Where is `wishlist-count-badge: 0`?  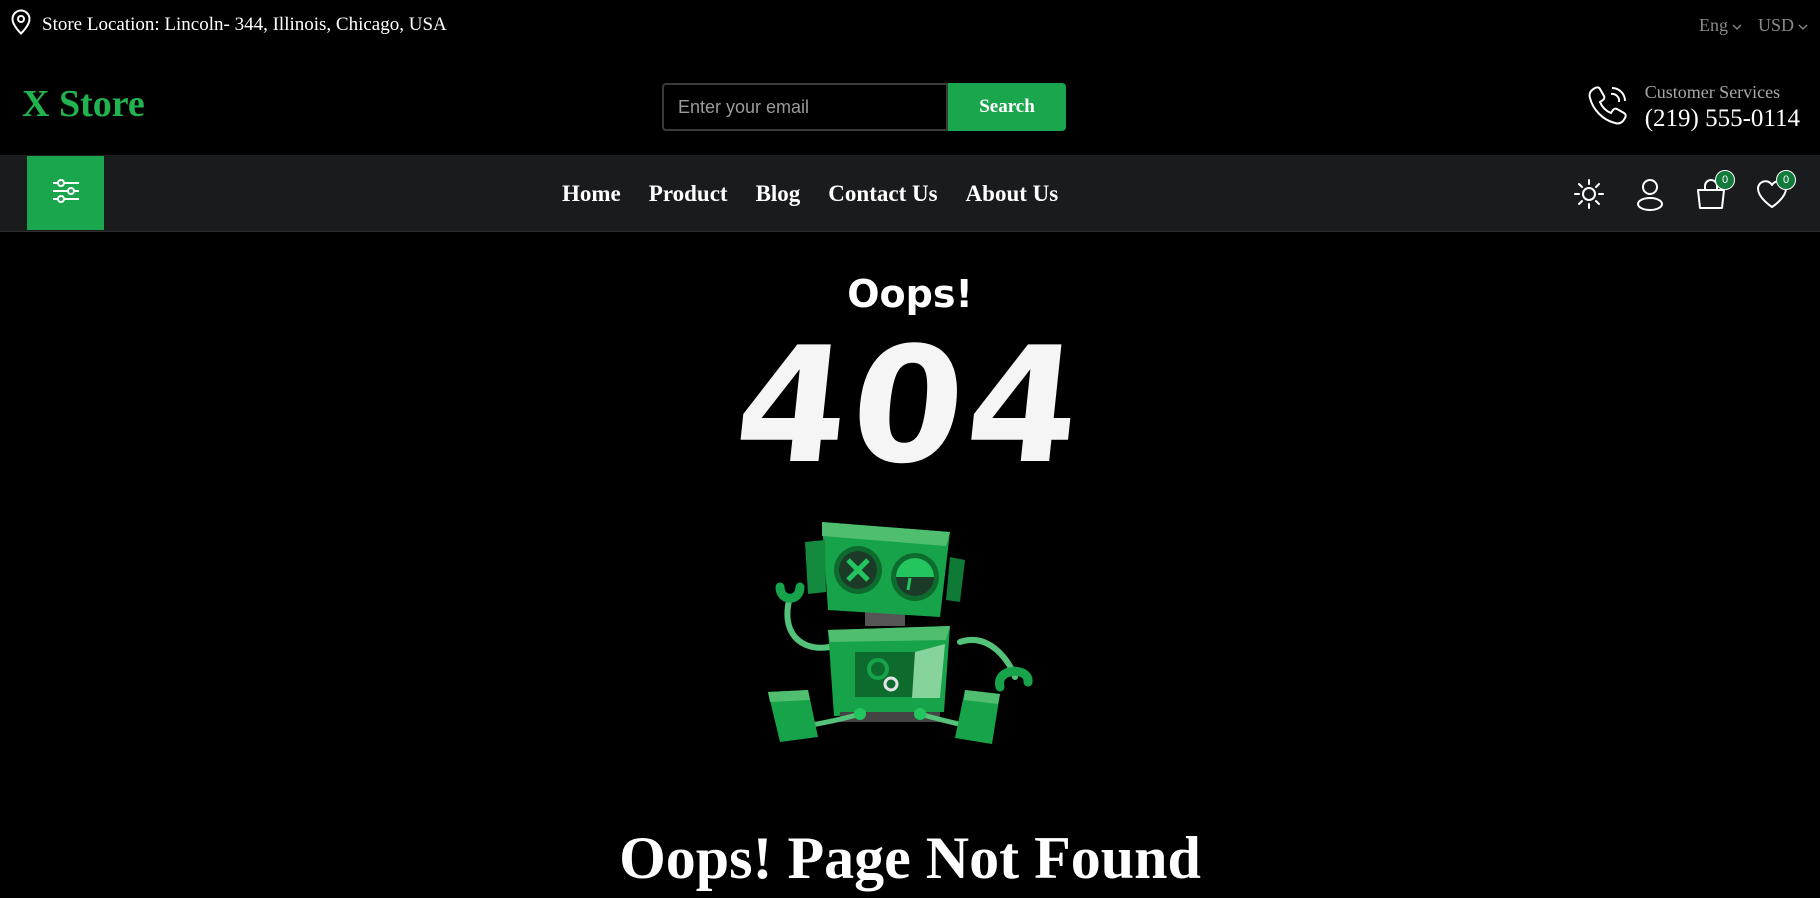
wishlist-count-badge: 0 is located at coordinates (1786, 179).